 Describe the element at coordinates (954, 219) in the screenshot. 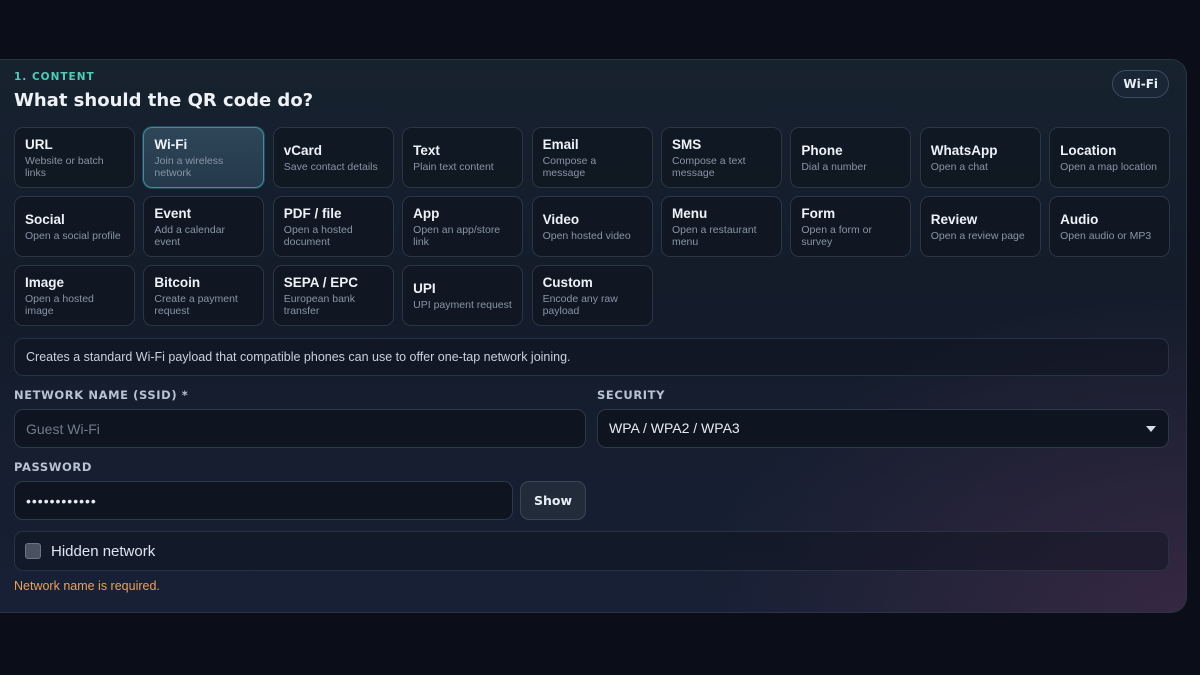

I see `type-card-title: Review` at that location.